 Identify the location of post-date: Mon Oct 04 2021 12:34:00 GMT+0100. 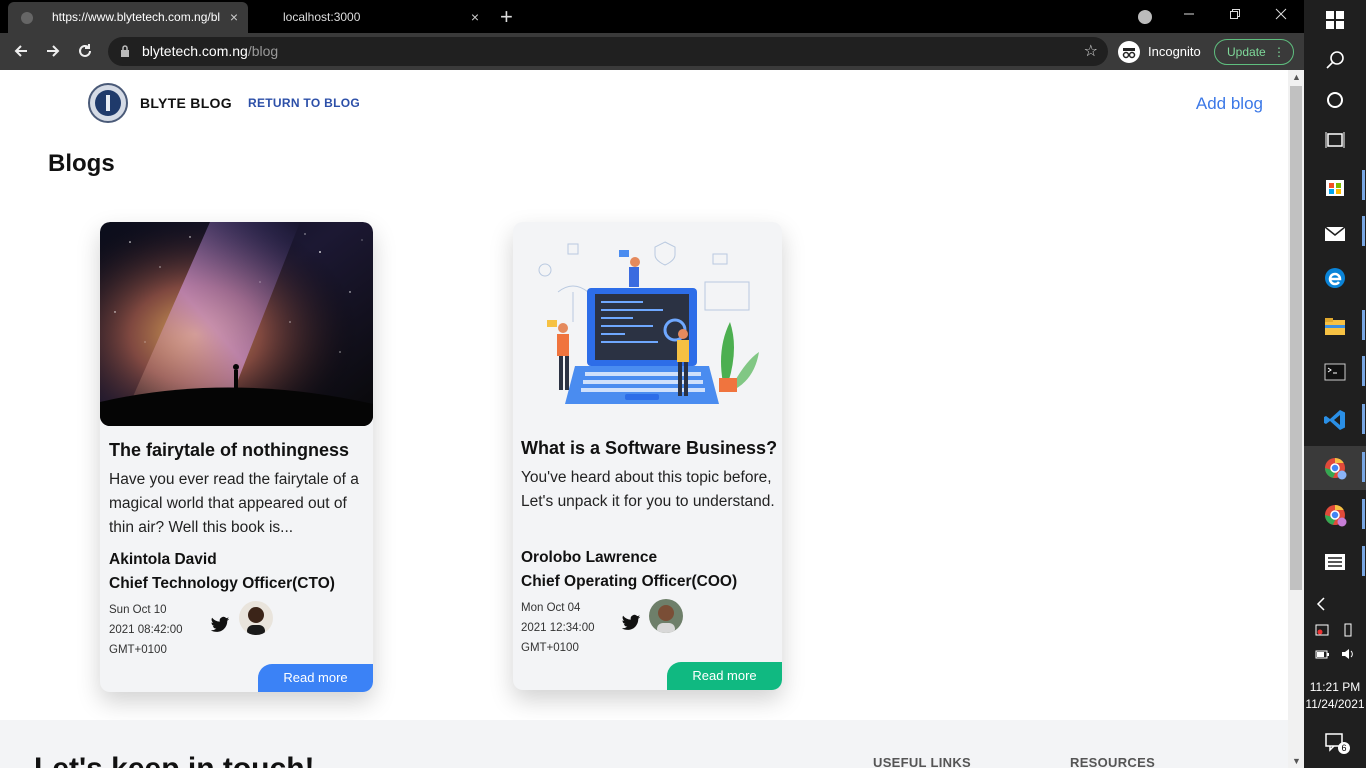
(566, 628).